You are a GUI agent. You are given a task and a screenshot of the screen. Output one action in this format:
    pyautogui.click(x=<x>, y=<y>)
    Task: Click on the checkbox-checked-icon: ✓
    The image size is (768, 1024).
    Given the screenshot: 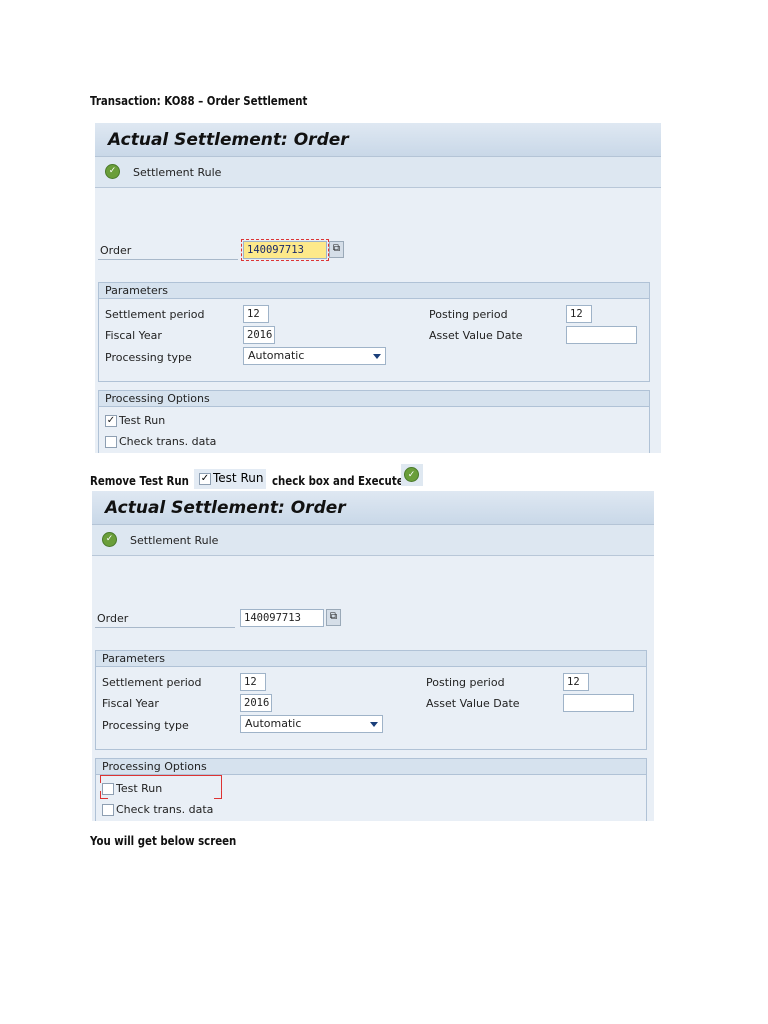 What is the action you would take?
    pyautogui.click(x=205, y=479)
    